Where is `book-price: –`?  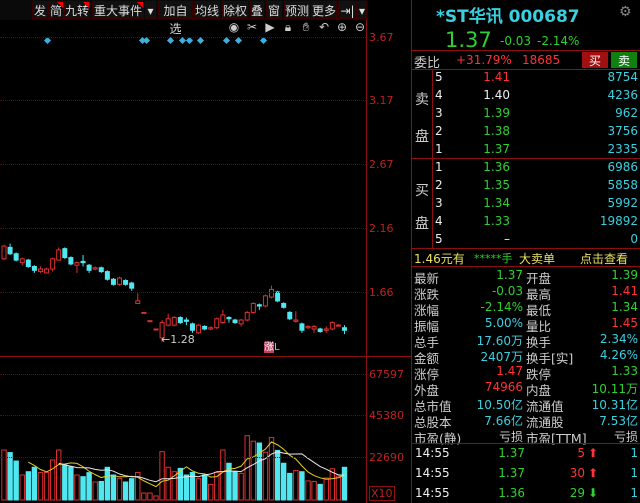 book-price: – is located at coordinates (507, 239).